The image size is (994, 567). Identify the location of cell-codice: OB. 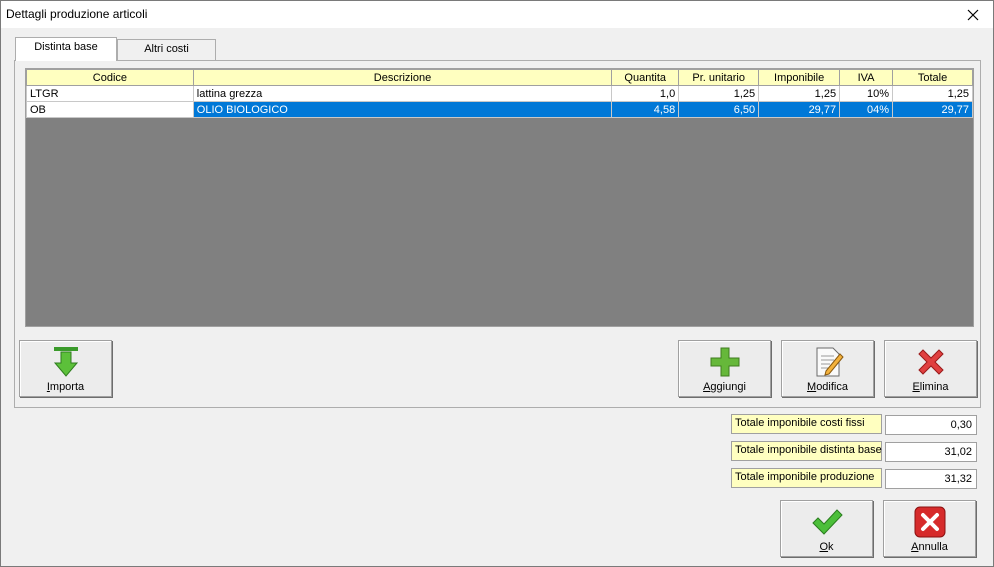
(110, 109).